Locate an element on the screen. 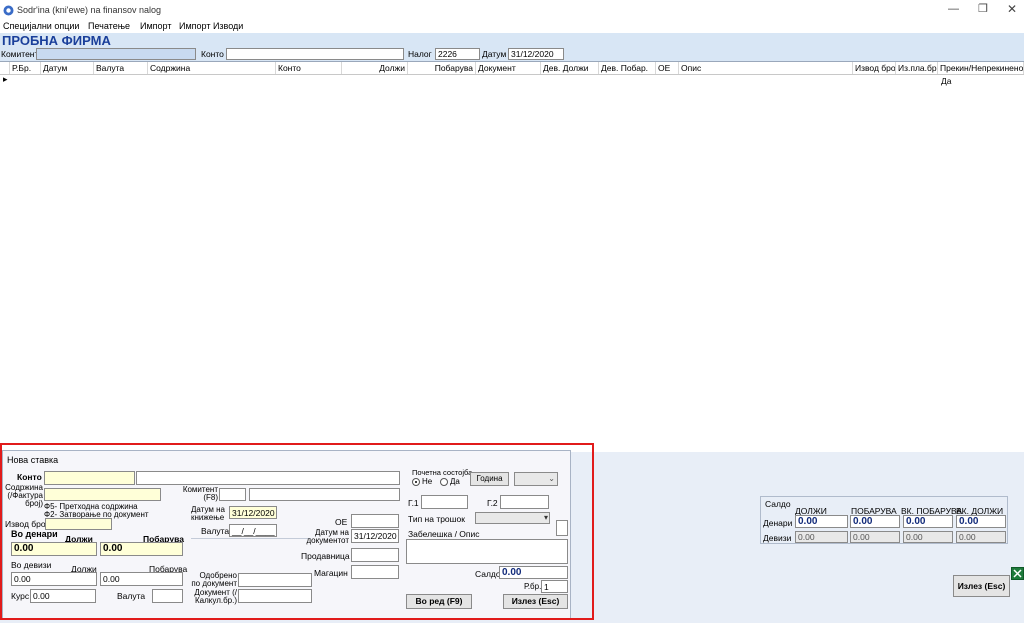  menu-import-statements: Импорт Изводи is located at coordinates (211, 26).